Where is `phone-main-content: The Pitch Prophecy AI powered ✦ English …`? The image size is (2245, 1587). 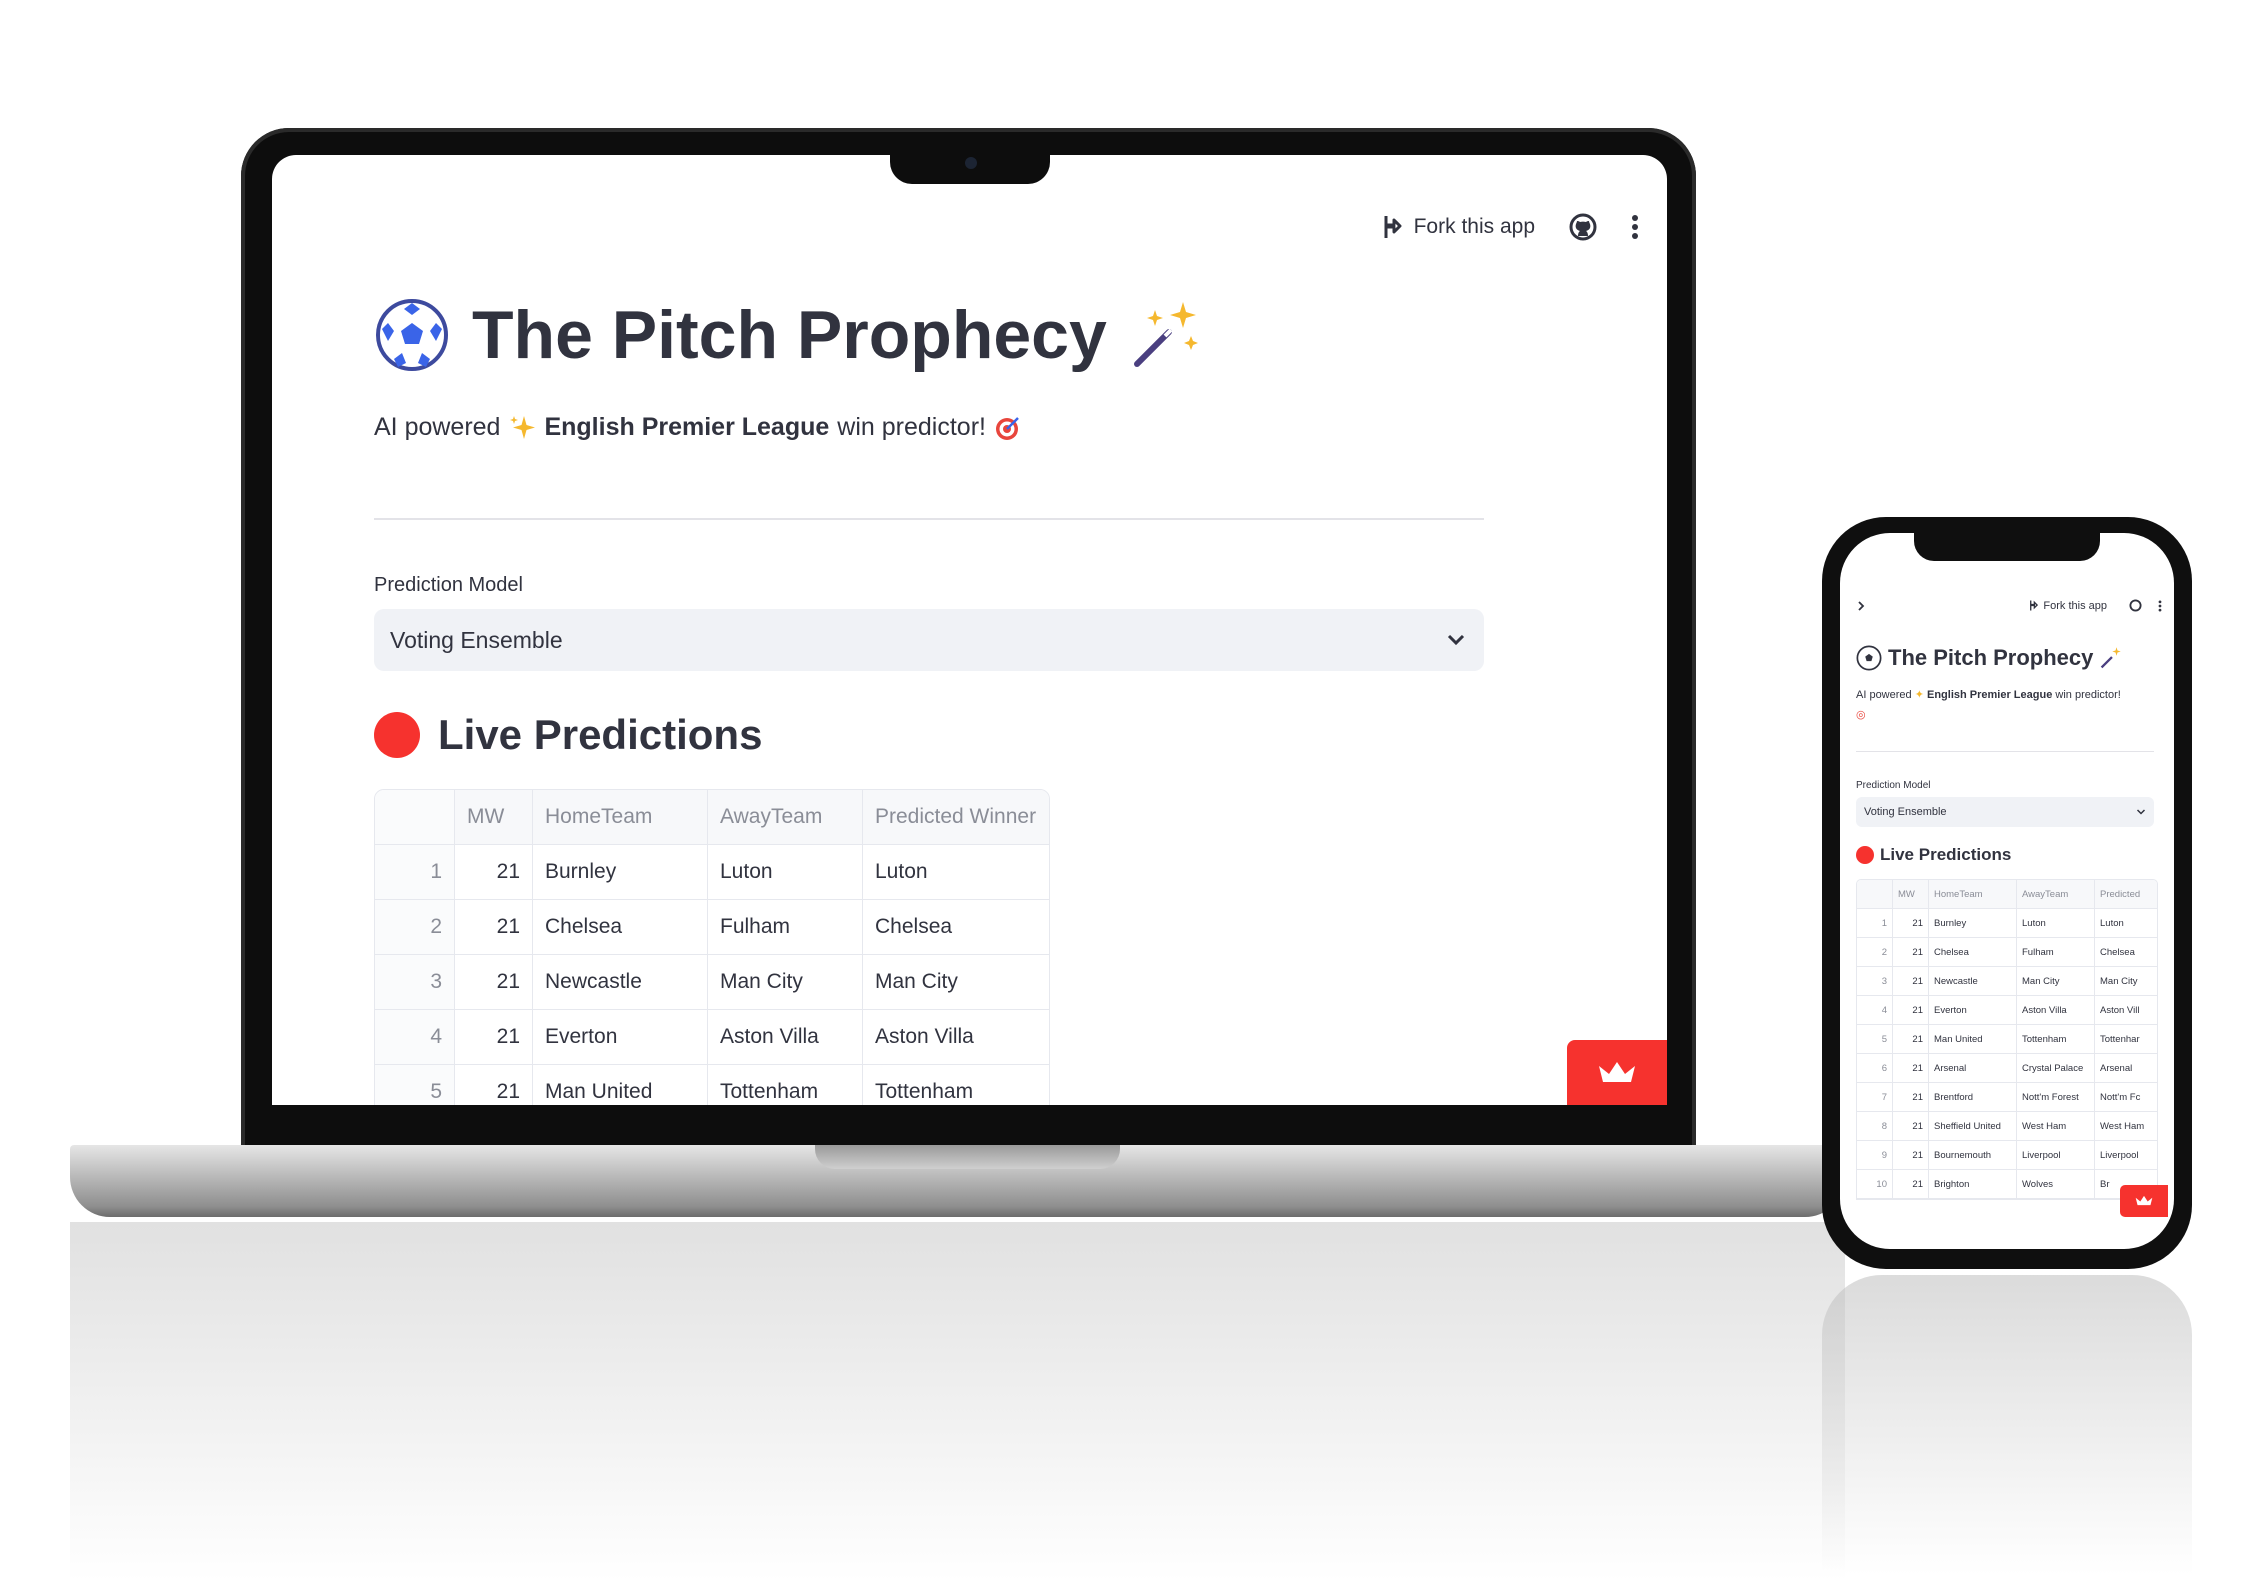
phone-main-content: The Pitch Prophecy AI powered ✦ English … is located at coordinates (2007, 921).